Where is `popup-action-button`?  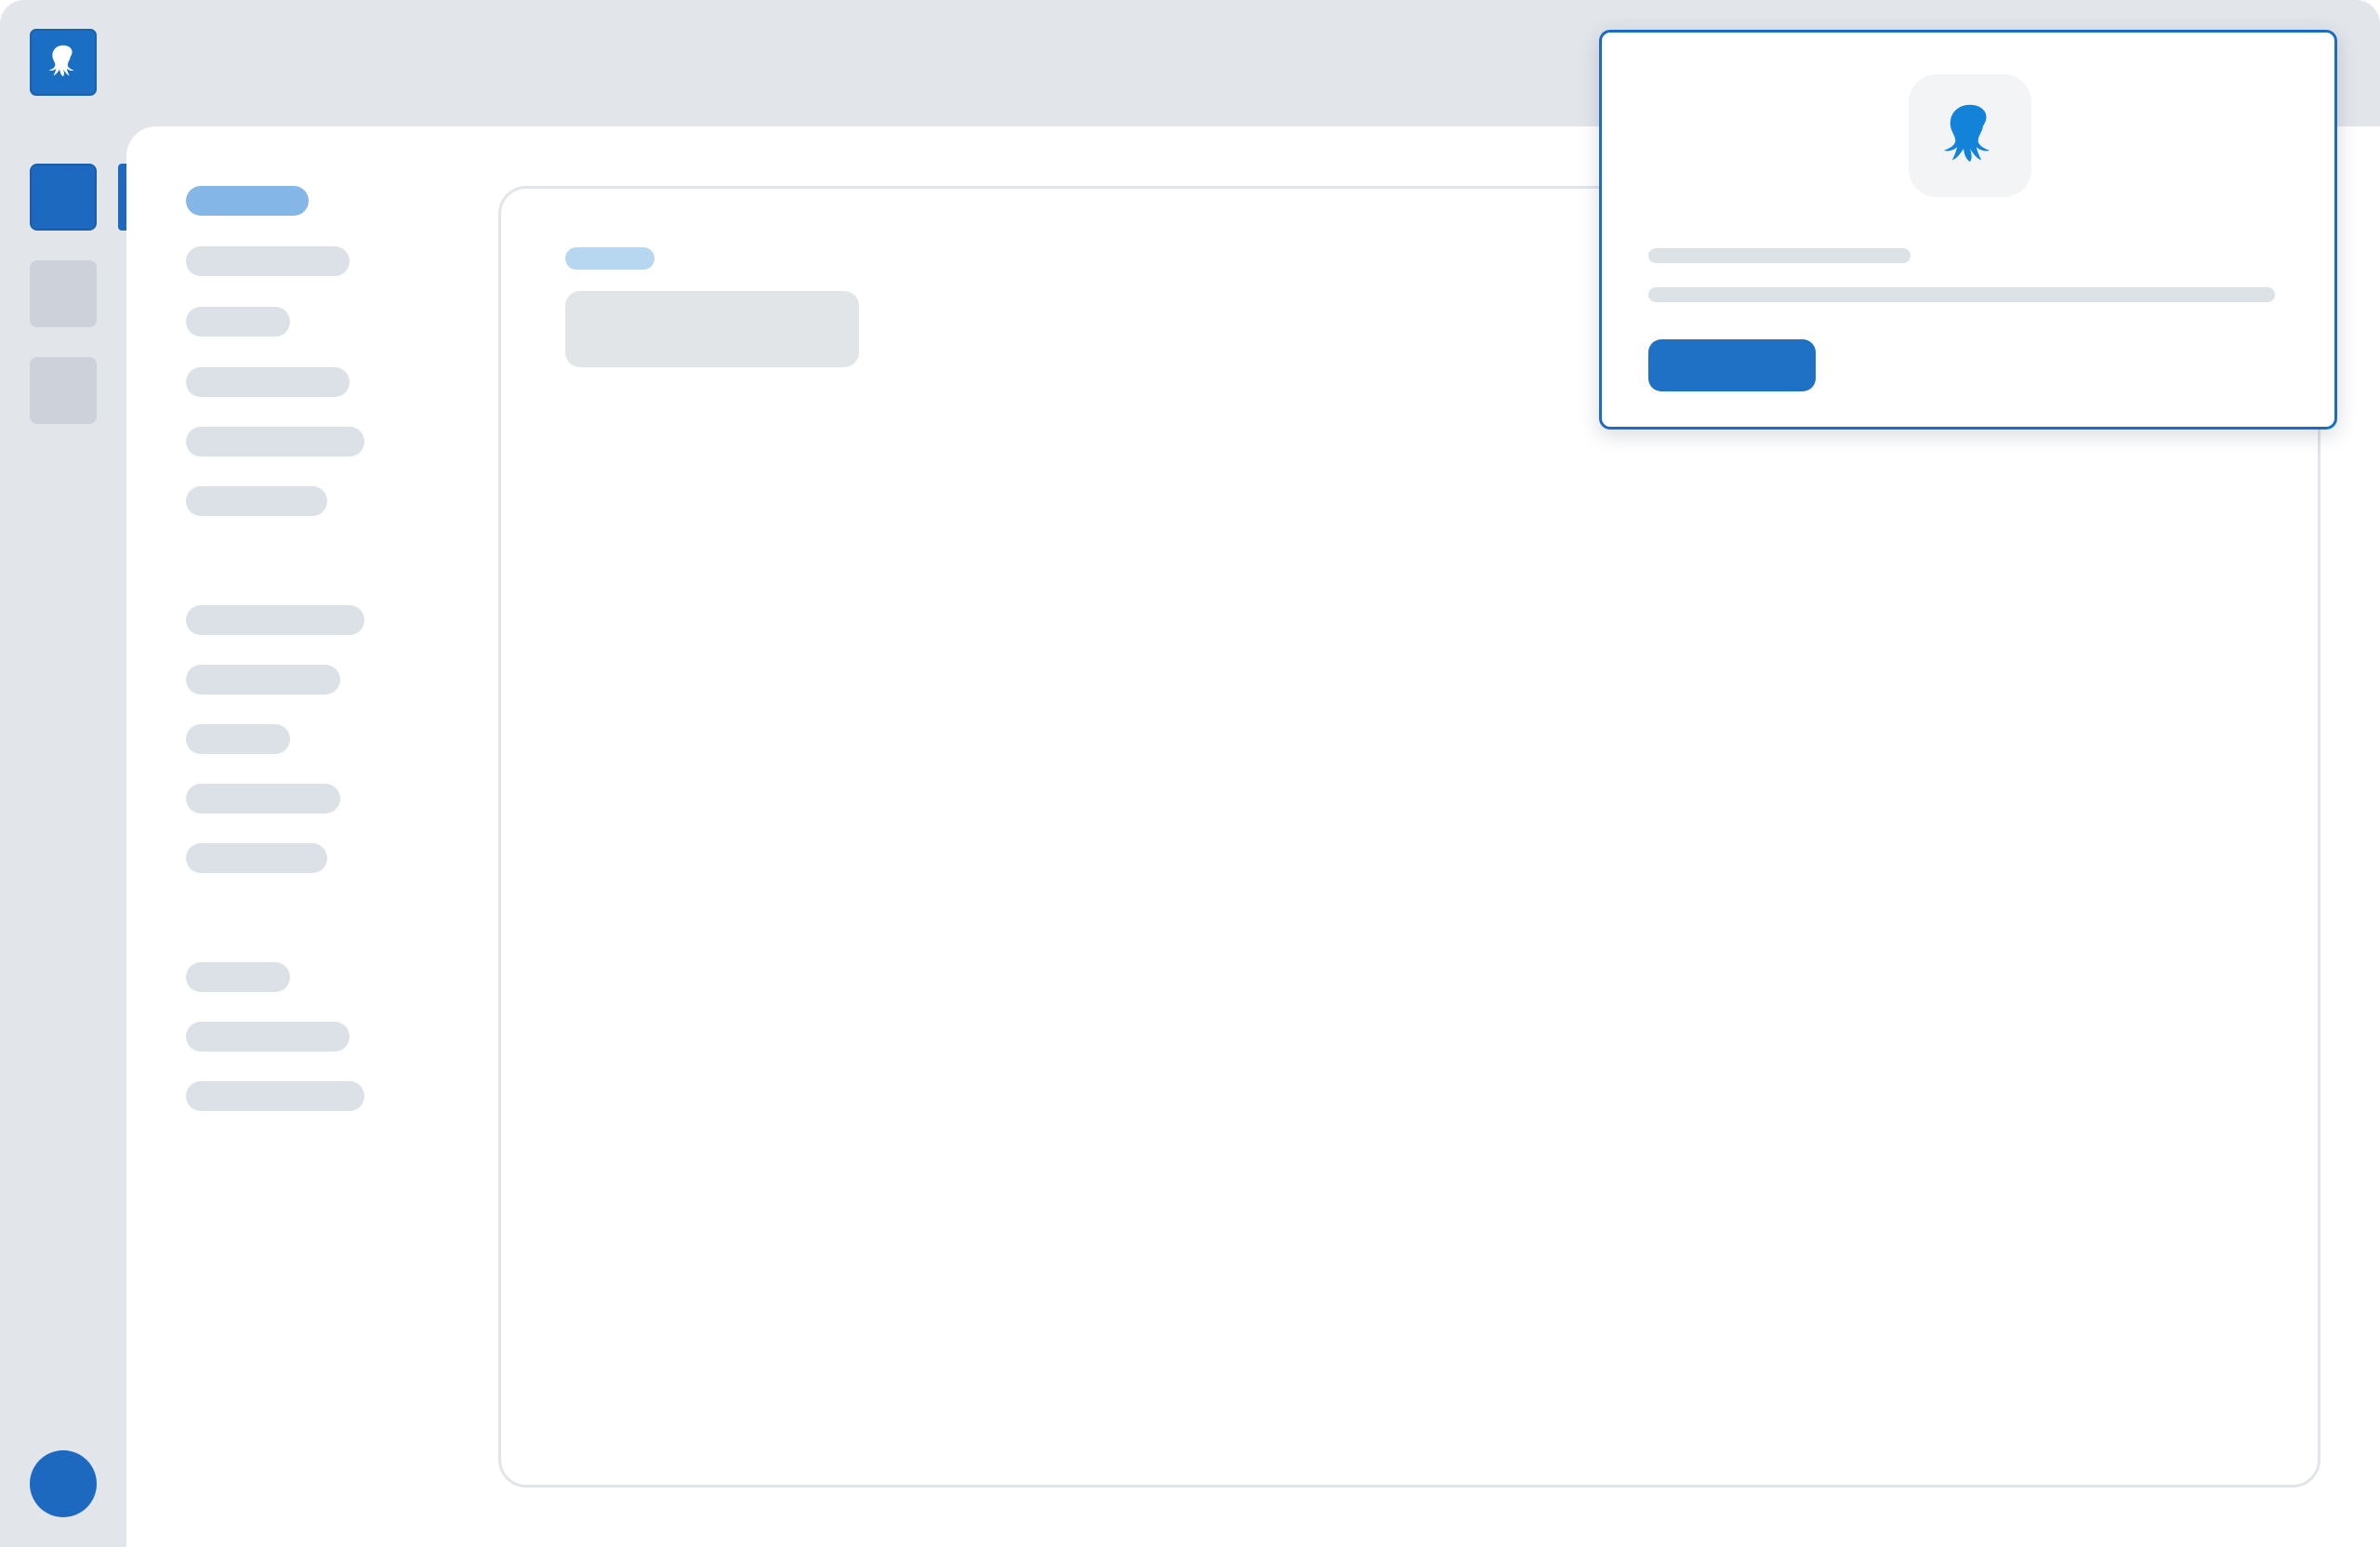
popup-action-button is located at coordinates (1732, 365).